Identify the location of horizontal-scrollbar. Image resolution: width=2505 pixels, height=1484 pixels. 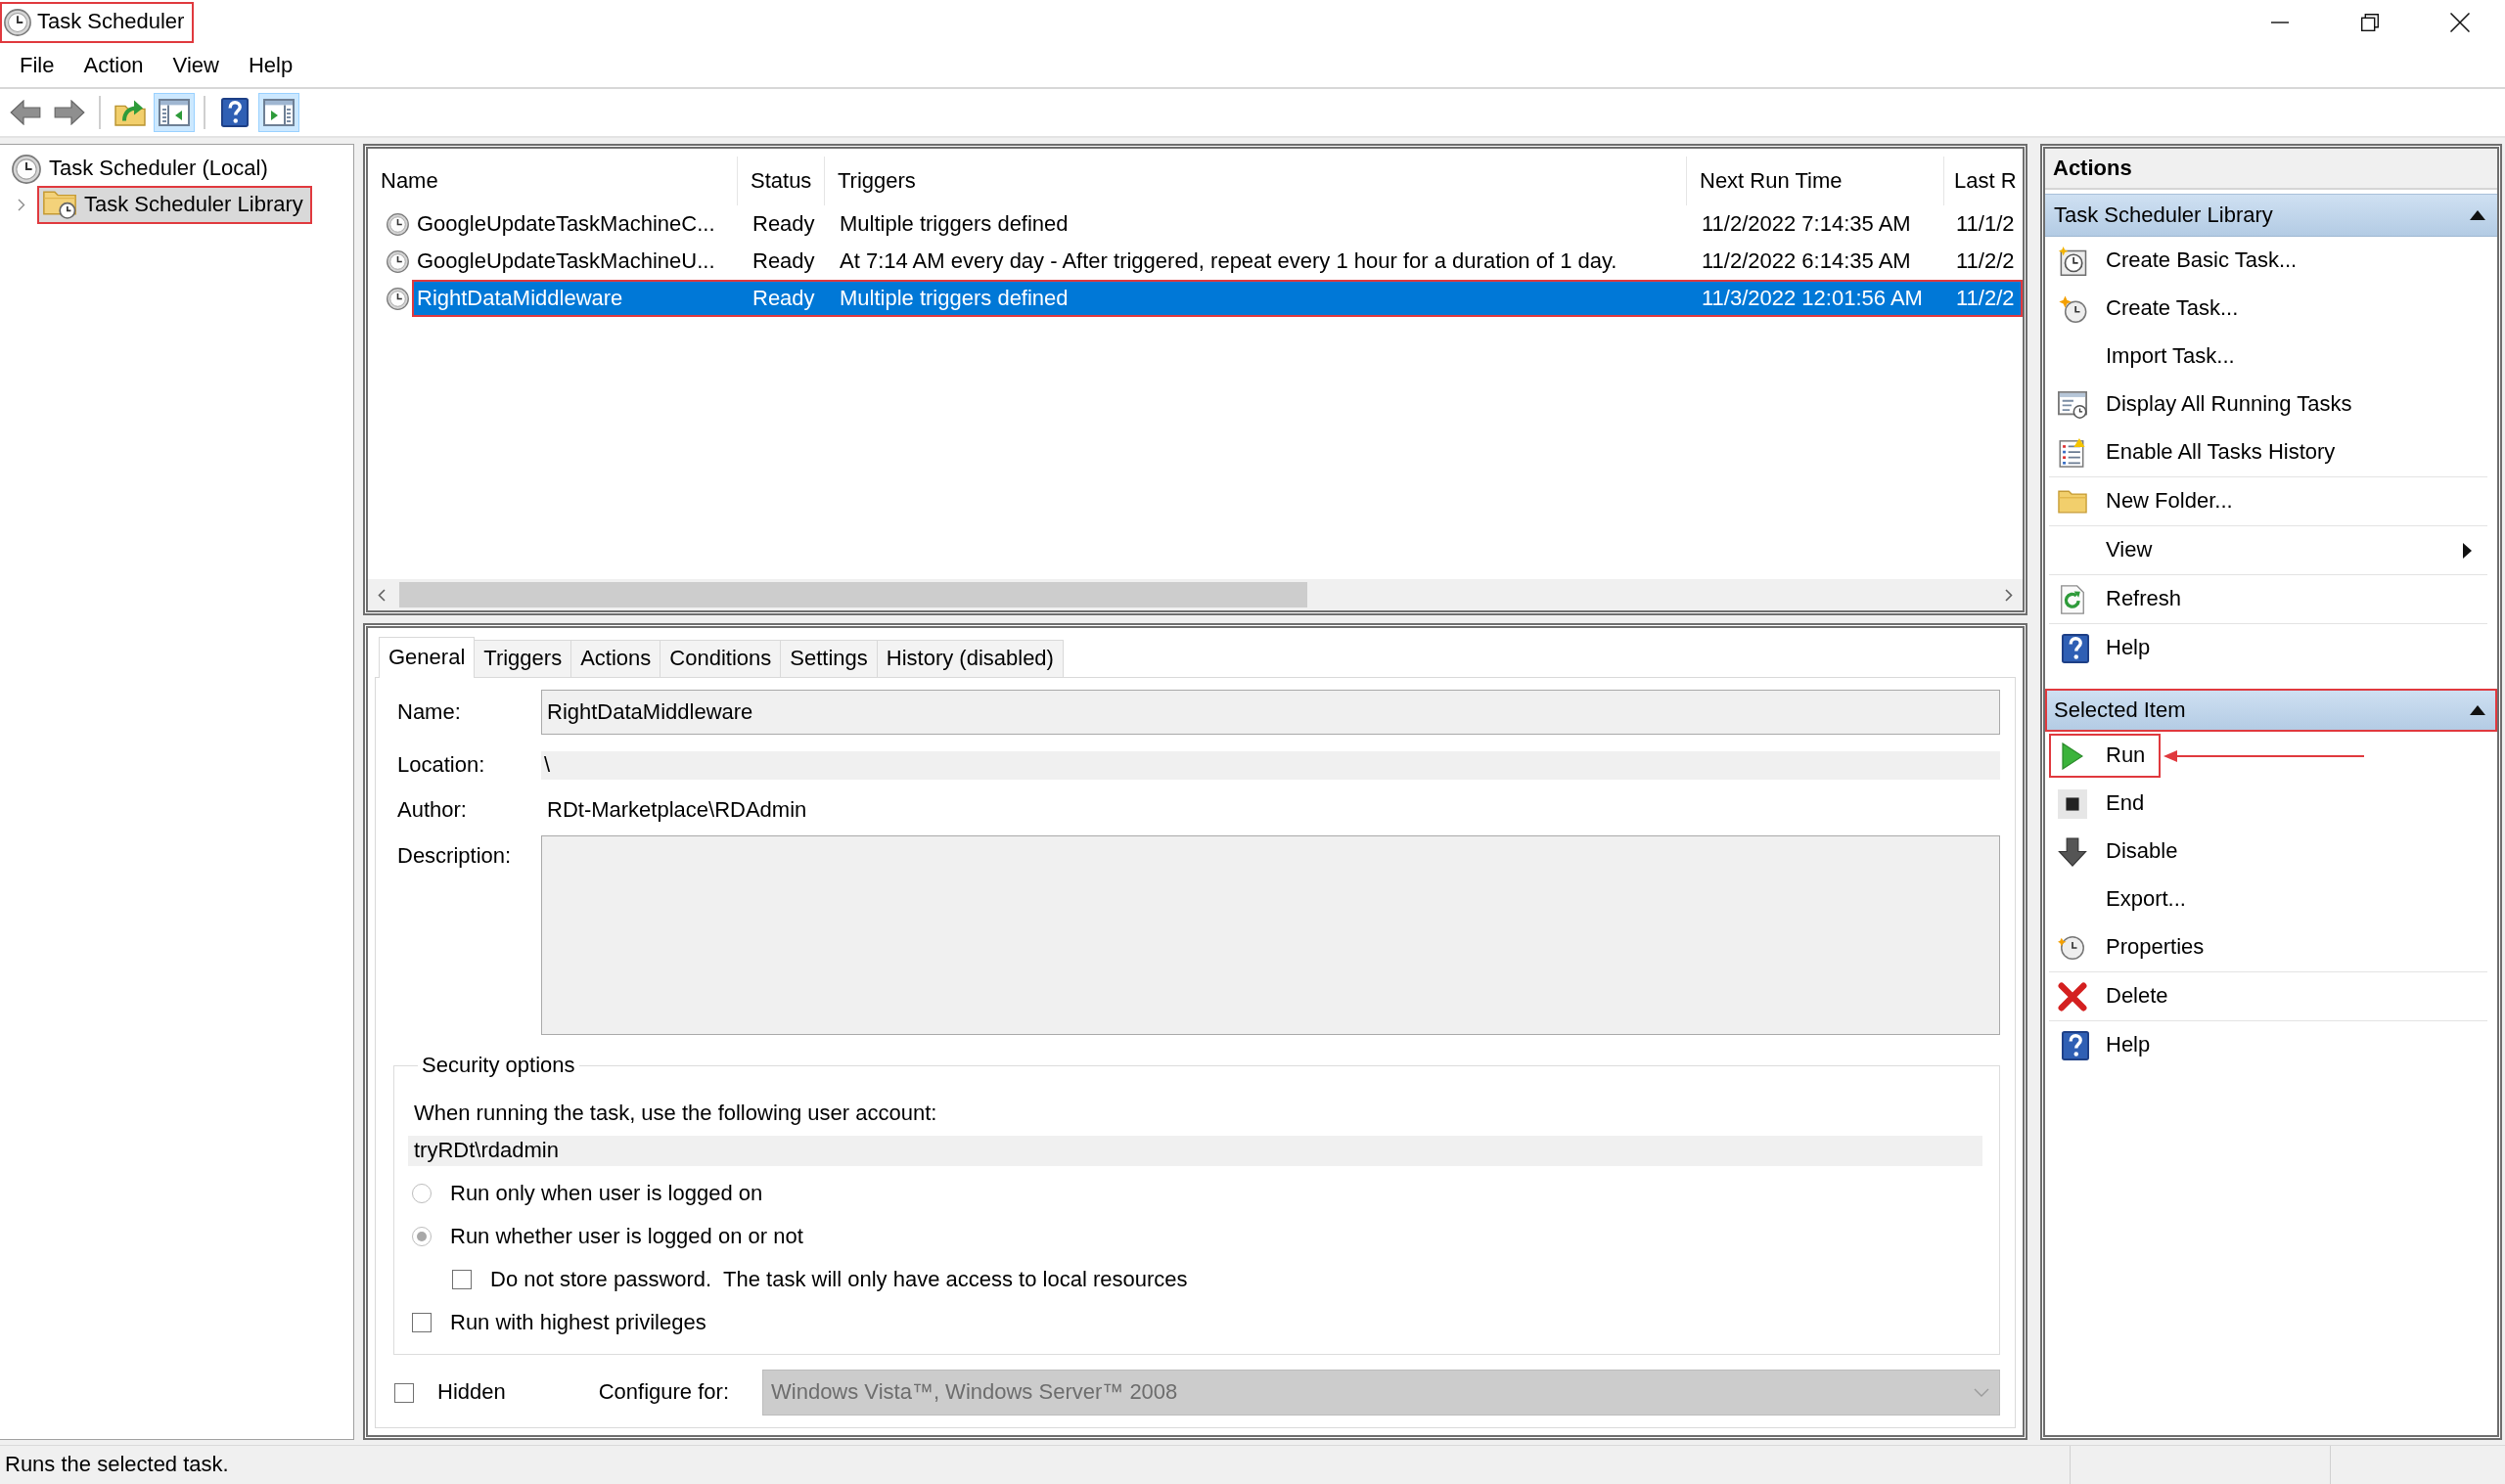
(1195, 594).